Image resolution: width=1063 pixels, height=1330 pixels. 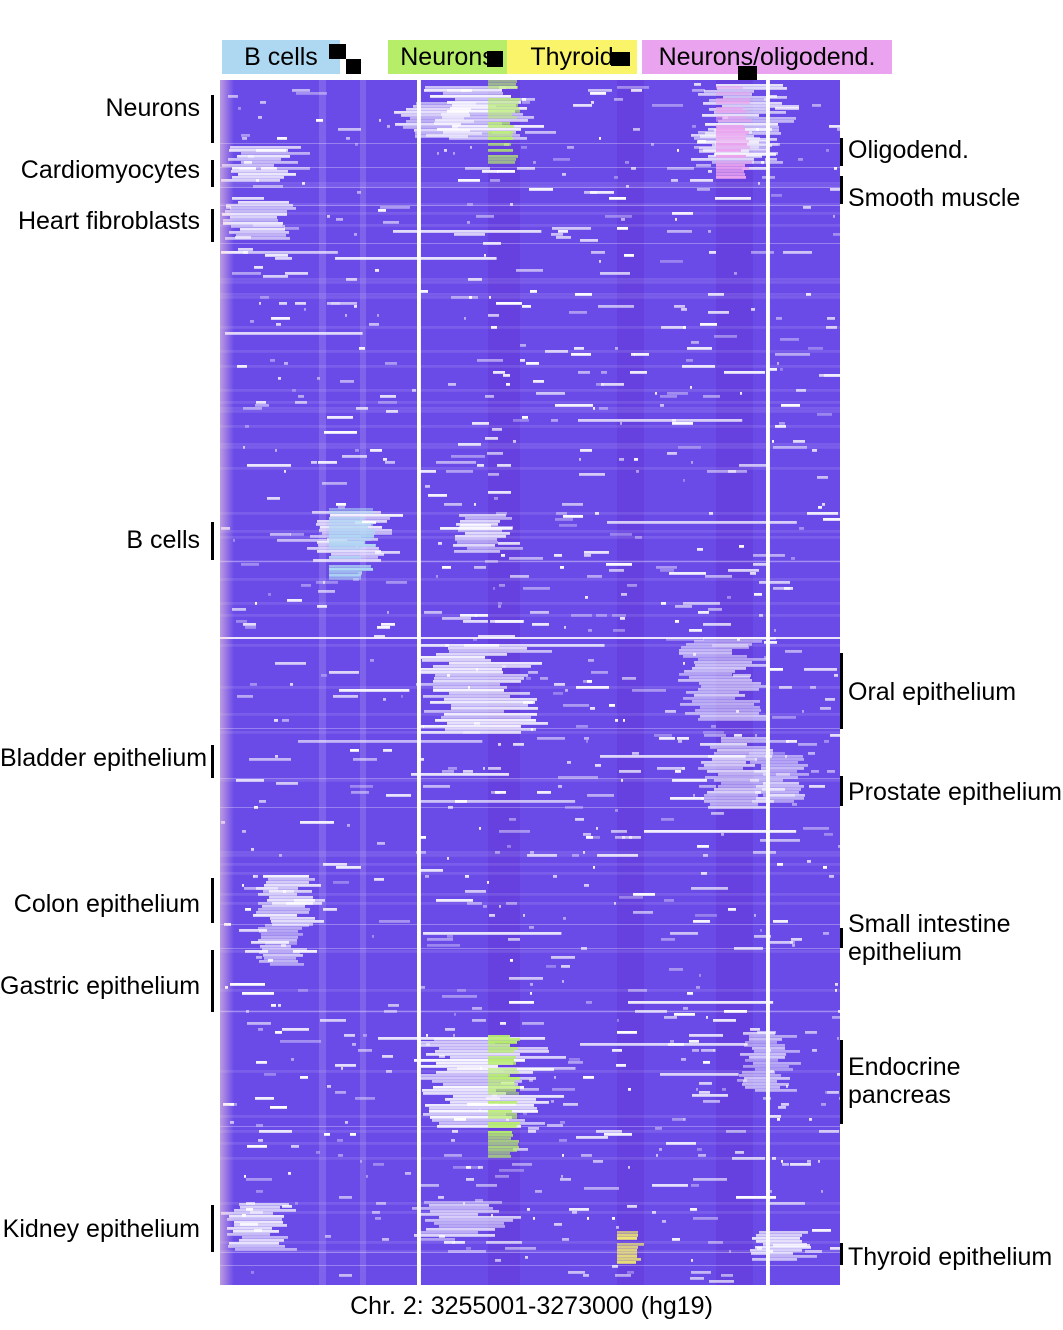 What do you see at coordinates (281, 56) in the screenshot?
I see `marker-banner-label: B cells` at bounding box center [281, 56].